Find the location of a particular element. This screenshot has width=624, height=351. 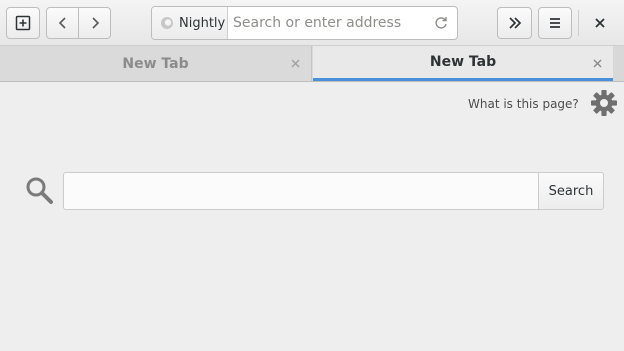

forward-button is located at coordinates (94, 23).